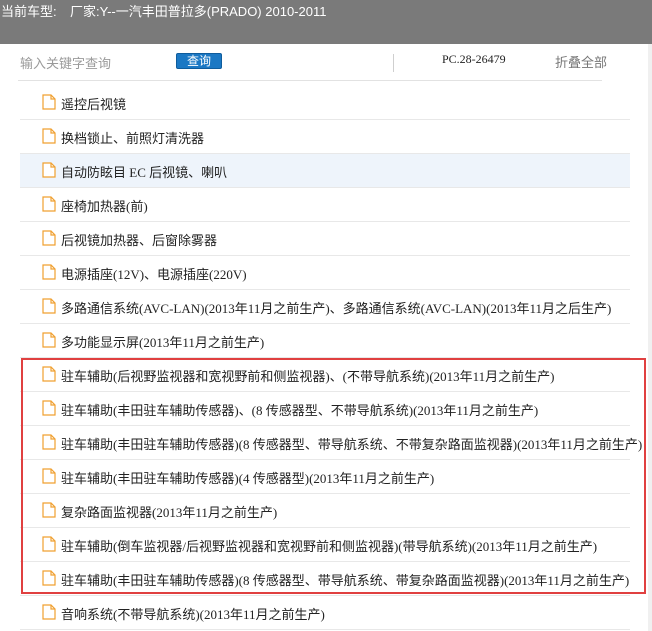 The width and height of the screenshot is (652, 631). I want to click on list-item: 座椅加热器(前), so click(325, 205).